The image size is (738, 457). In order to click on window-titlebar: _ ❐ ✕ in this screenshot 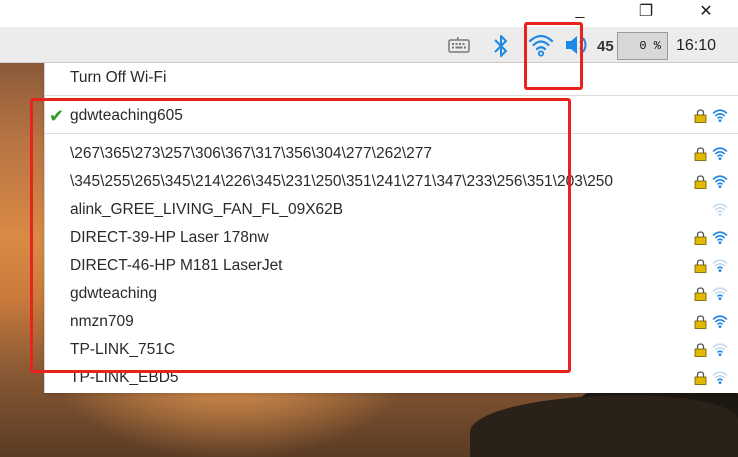, I will do `click(369, 12)`.